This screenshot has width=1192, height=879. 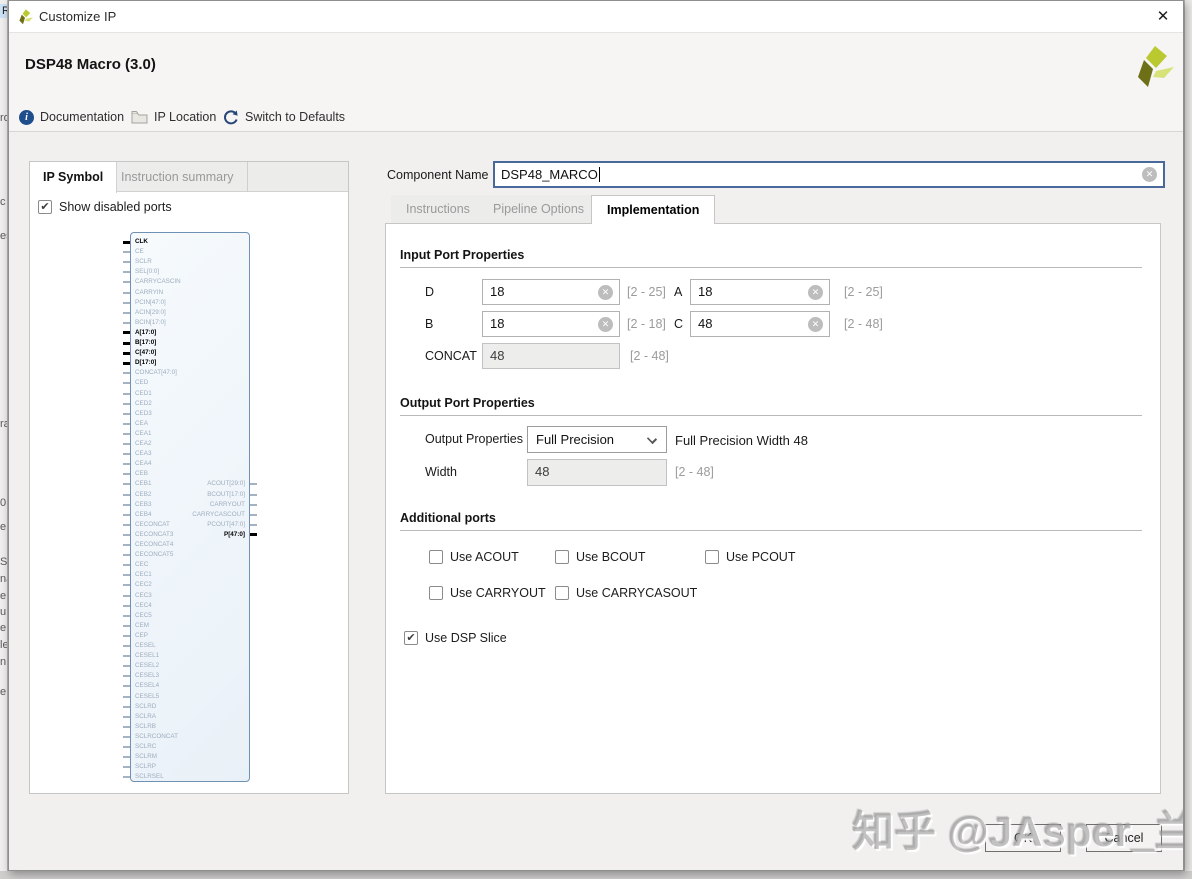 What do you see at coordinates (750, 557) in the screenshot?
I see `use-pcout-checkbox: Use PCOUT` at bounding box center [750, 557].